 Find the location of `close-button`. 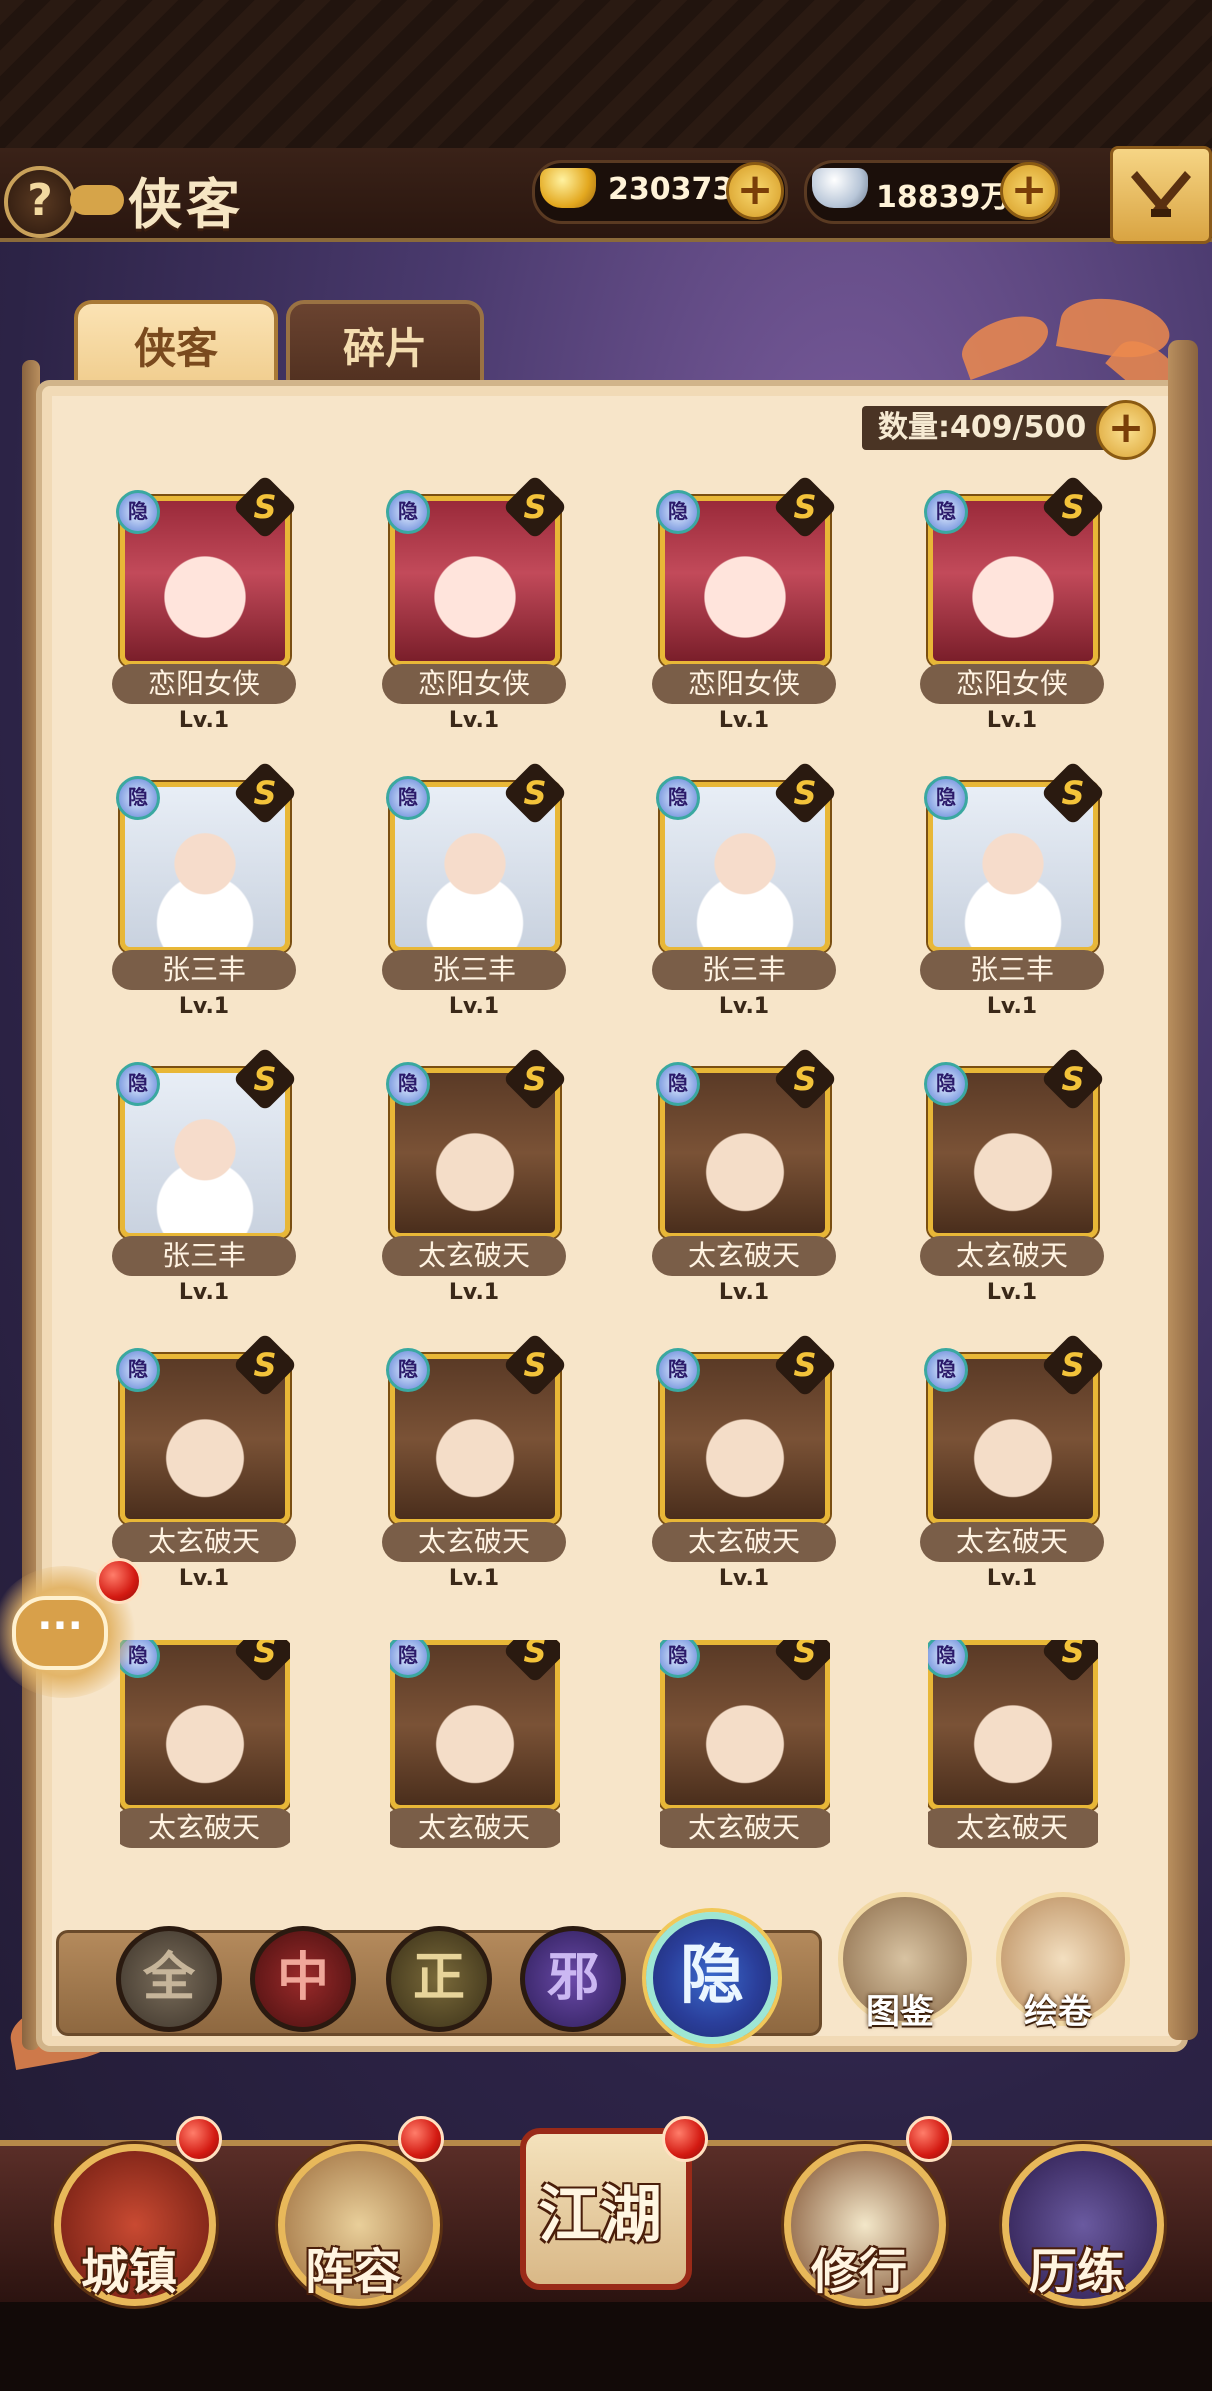

close-button is located at coordinates (1161, 195).